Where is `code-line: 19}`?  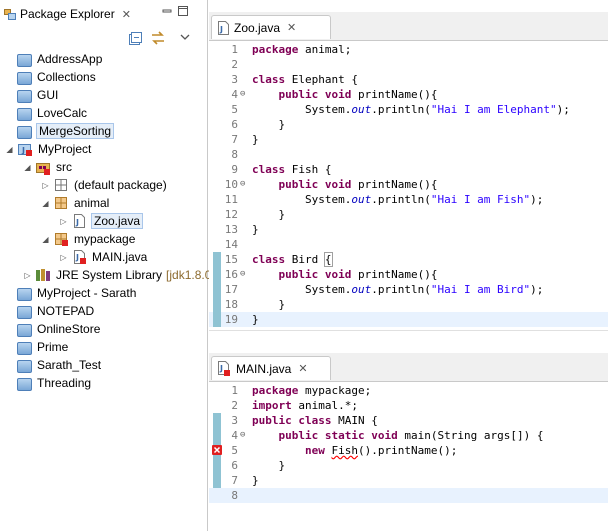 code-line: 19} is located at coordinates (408, 319).